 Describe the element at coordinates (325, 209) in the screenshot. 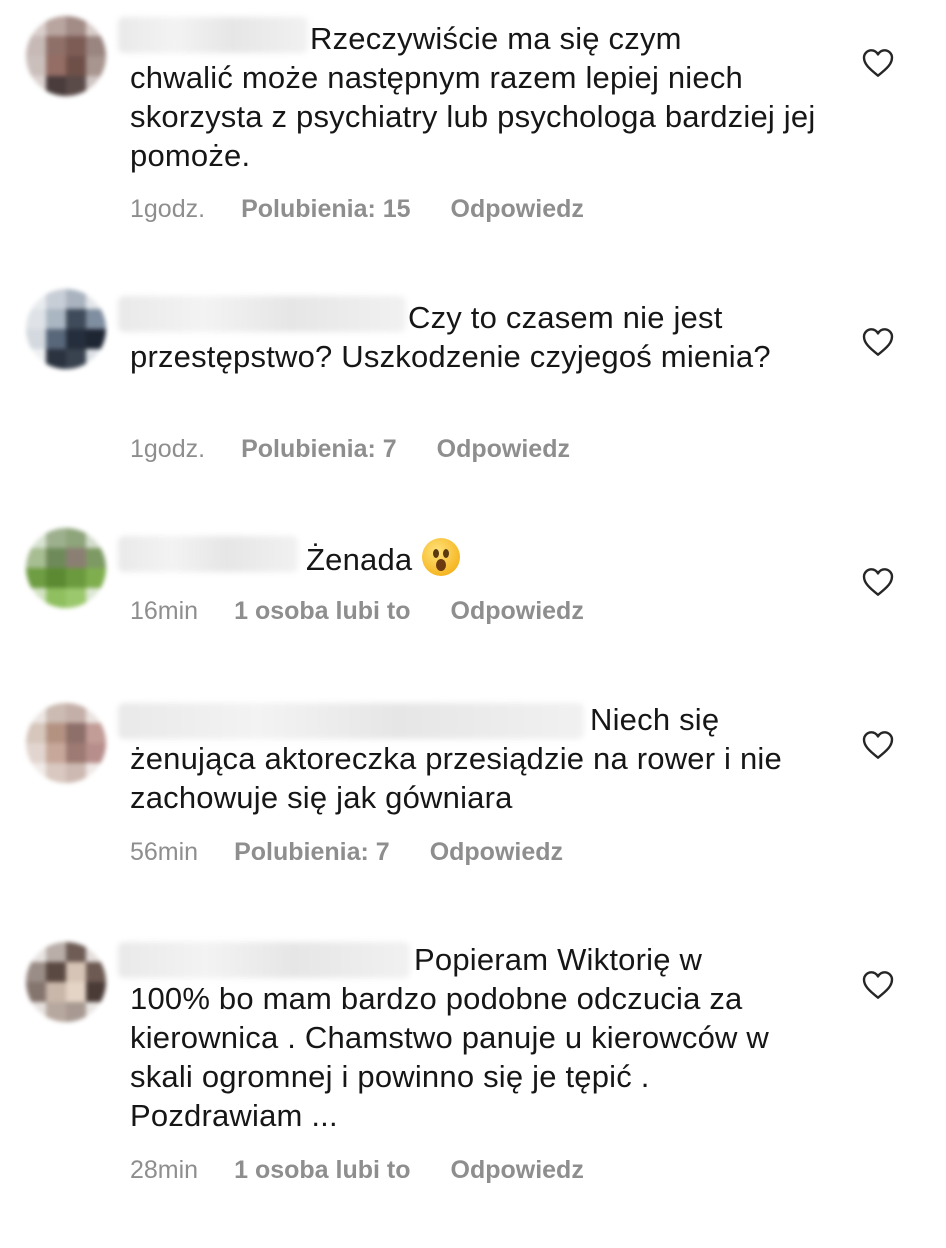

I see `likes-count: Polubienia: 15` at that location.